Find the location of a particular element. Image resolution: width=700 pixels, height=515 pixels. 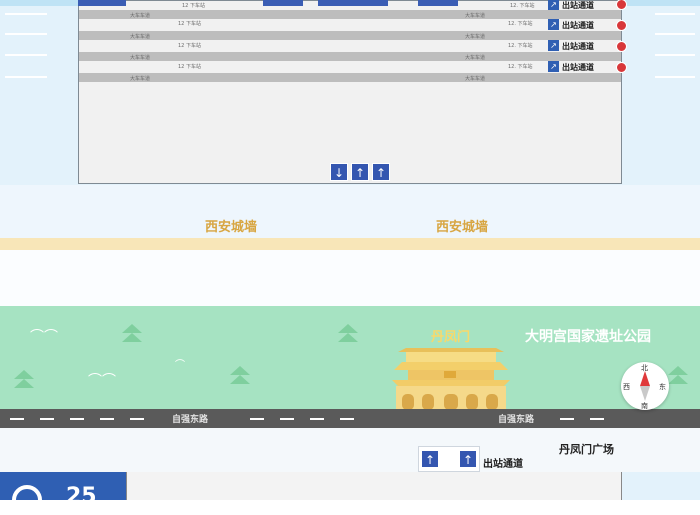

gate-name: 丹凤门 is located at coordinates (451, 337).